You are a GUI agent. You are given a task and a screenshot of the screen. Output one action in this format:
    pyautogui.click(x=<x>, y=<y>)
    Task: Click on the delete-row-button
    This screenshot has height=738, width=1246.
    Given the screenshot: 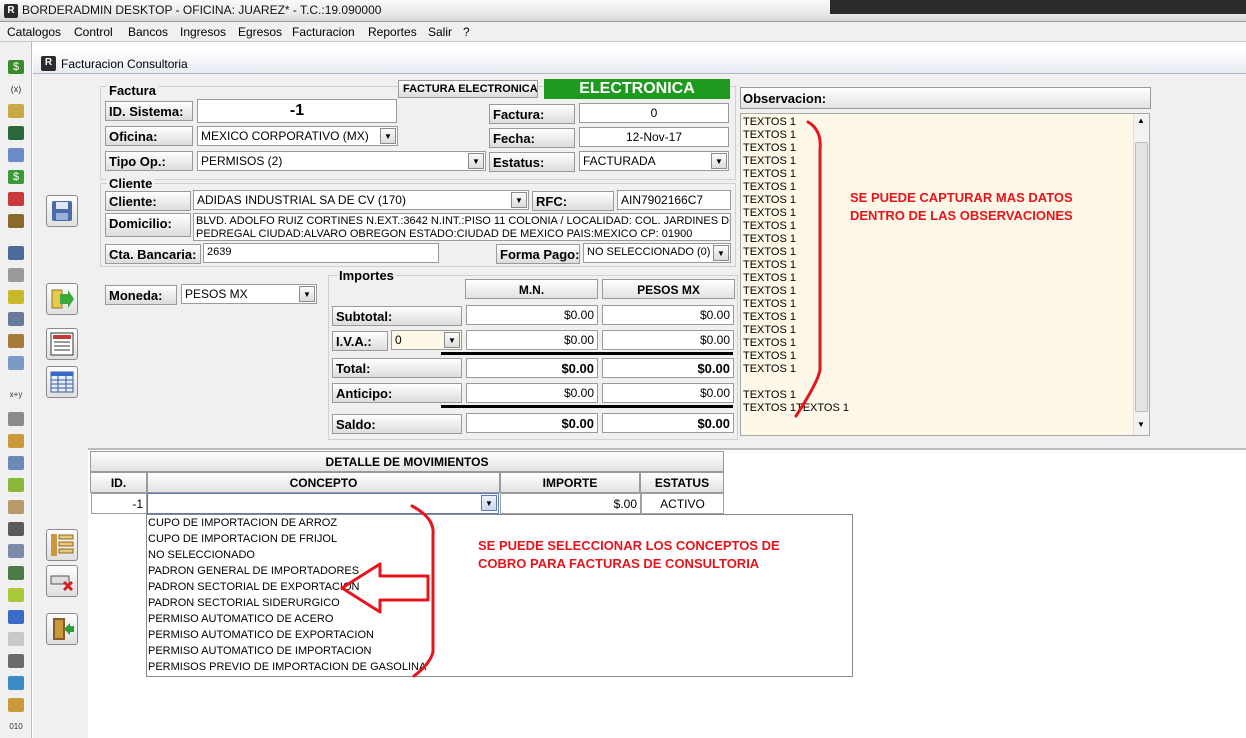 What is the action you would take?
    pyautogui.click(x=62, y=581)
    